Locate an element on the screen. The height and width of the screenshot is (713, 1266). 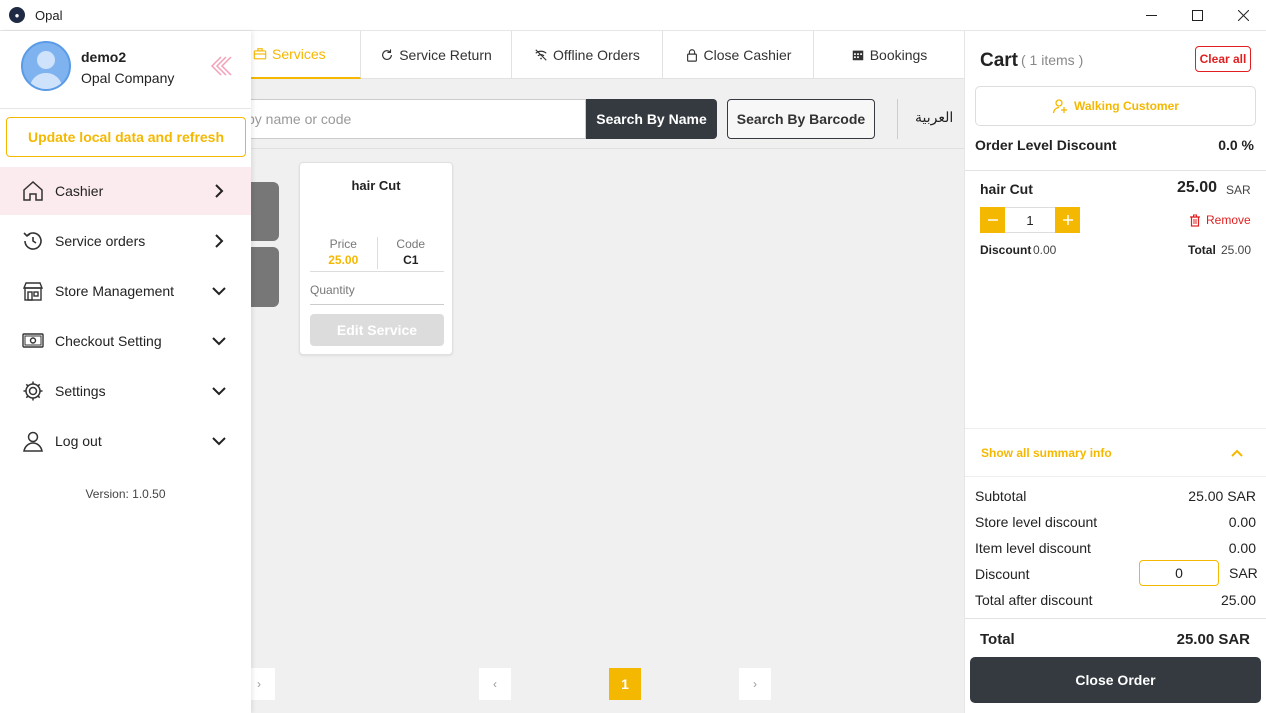
search-by-name-button: Search By Name is located at coordinates (651, 119).